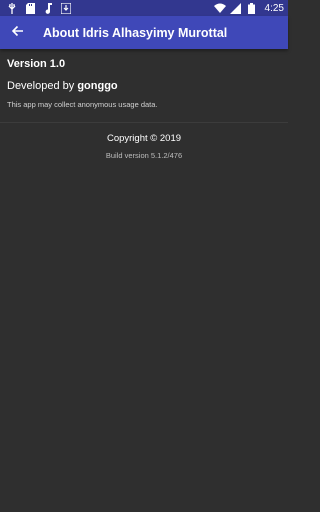 This screenshot has height=512, width=320. What do you see at coordinates (219, 8) in the screenshot?
I see `wifi-icon` at bounding box center [219, 8].